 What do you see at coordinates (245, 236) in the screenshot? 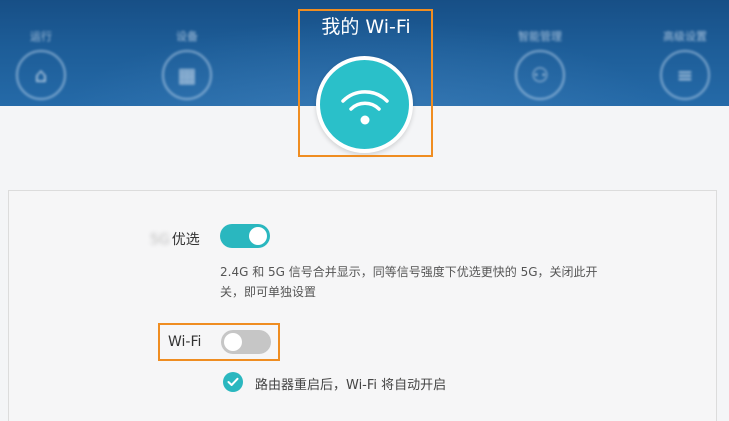
I see `dual-band-pref-toggle` at bounding box center [245, 236].